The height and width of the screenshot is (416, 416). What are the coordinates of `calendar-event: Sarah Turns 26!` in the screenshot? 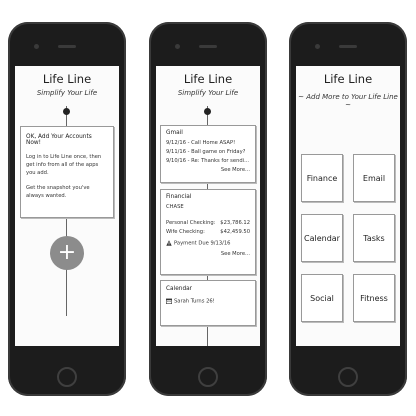 It's located at (208, 301).